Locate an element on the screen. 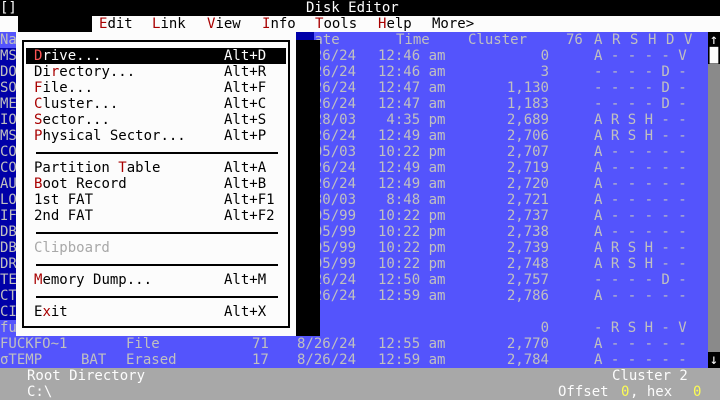 Image resolution: width=720 pixels, height=400 pixels. menu-edit-label: dit is located at coordinates (120, 24).